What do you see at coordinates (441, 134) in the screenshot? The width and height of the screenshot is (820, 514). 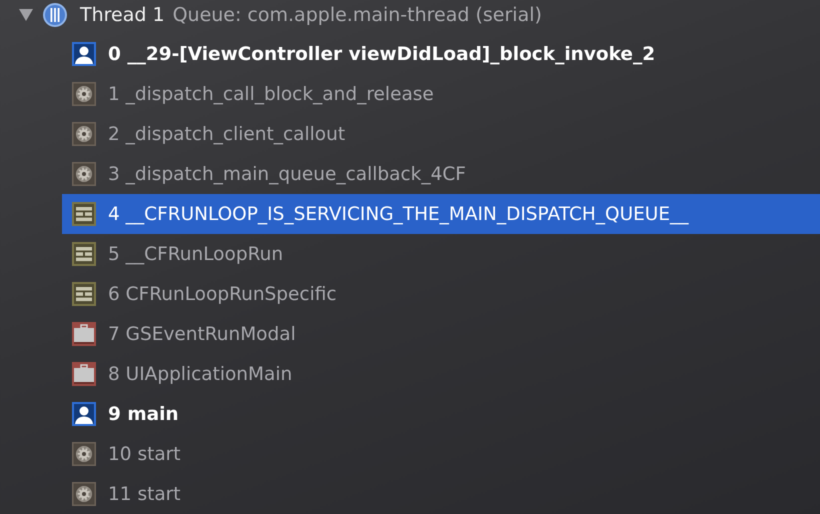 I see `stack-frame-row: 2 _dispatch_client_callout` at bounding box center [441, 134].